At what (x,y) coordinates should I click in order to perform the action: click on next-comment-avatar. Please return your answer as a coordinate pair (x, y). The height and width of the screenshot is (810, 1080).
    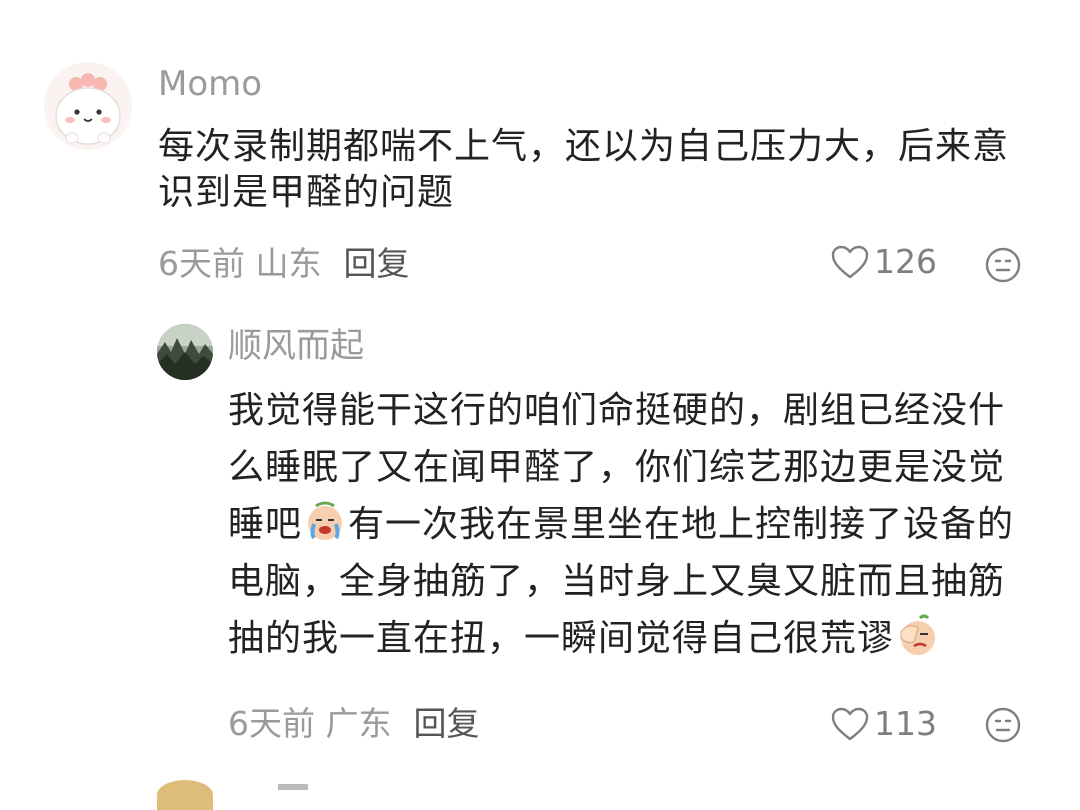
    Looking at the image, I should click on (185, 795).